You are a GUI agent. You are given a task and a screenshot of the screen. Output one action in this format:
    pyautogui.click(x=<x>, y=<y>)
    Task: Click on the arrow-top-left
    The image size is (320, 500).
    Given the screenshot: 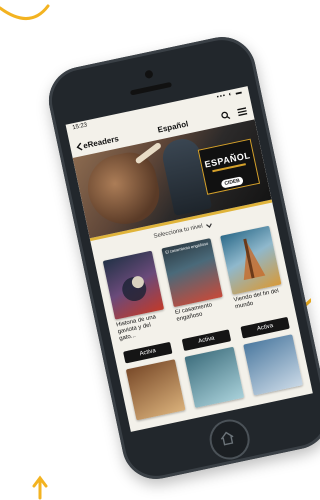 What is the action you would take?
    pyautogui.click(x=25, y=12)
    